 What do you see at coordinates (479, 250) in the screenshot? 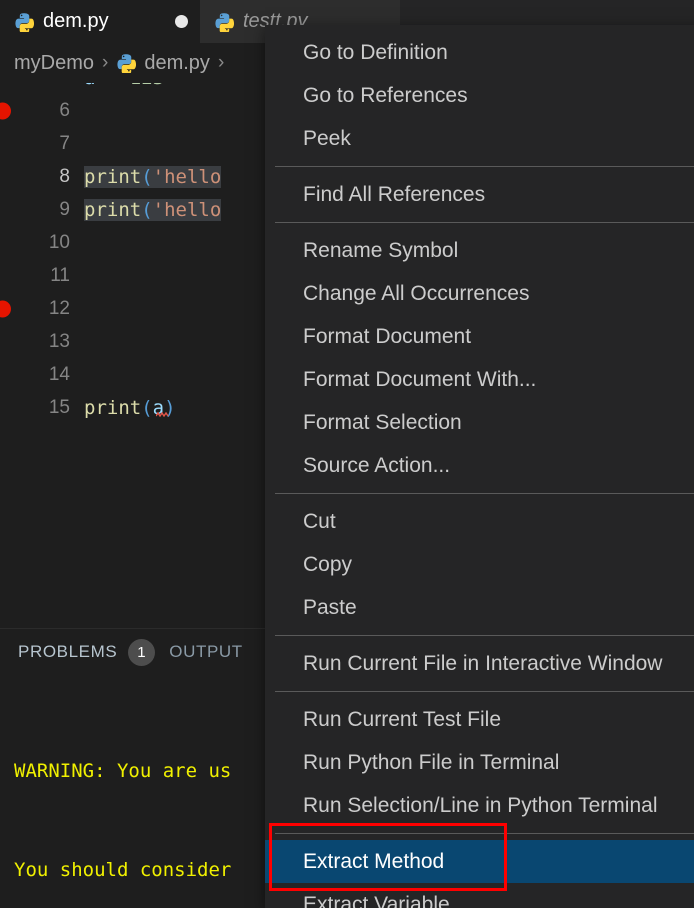
I see `menu-item-rename-symbol: Rename Symbol` at bounding box center [479, 250].